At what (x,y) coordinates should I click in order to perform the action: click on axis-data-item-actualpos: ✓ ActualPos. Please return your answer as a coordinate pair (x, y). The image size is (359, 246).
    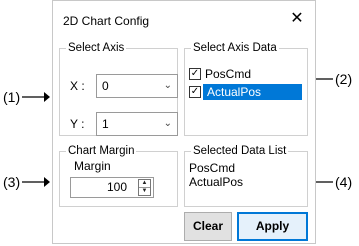
    Looking at the image, I should click on (245, 91).